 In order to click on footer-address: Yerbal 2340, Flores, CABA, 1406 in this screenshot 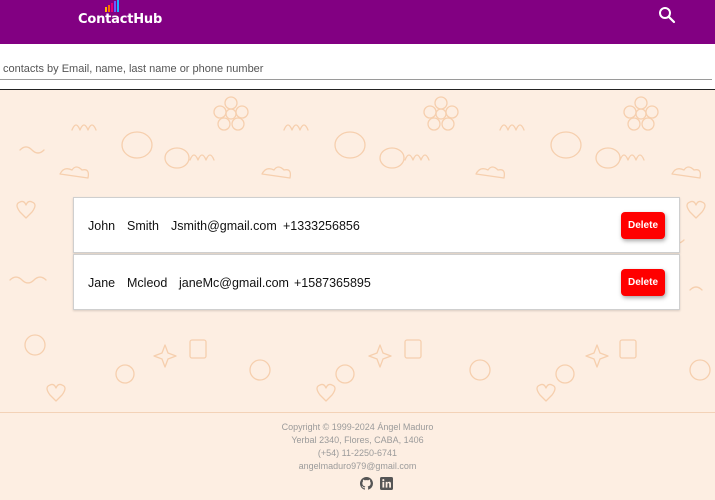, I will do `click(357, 440)`.